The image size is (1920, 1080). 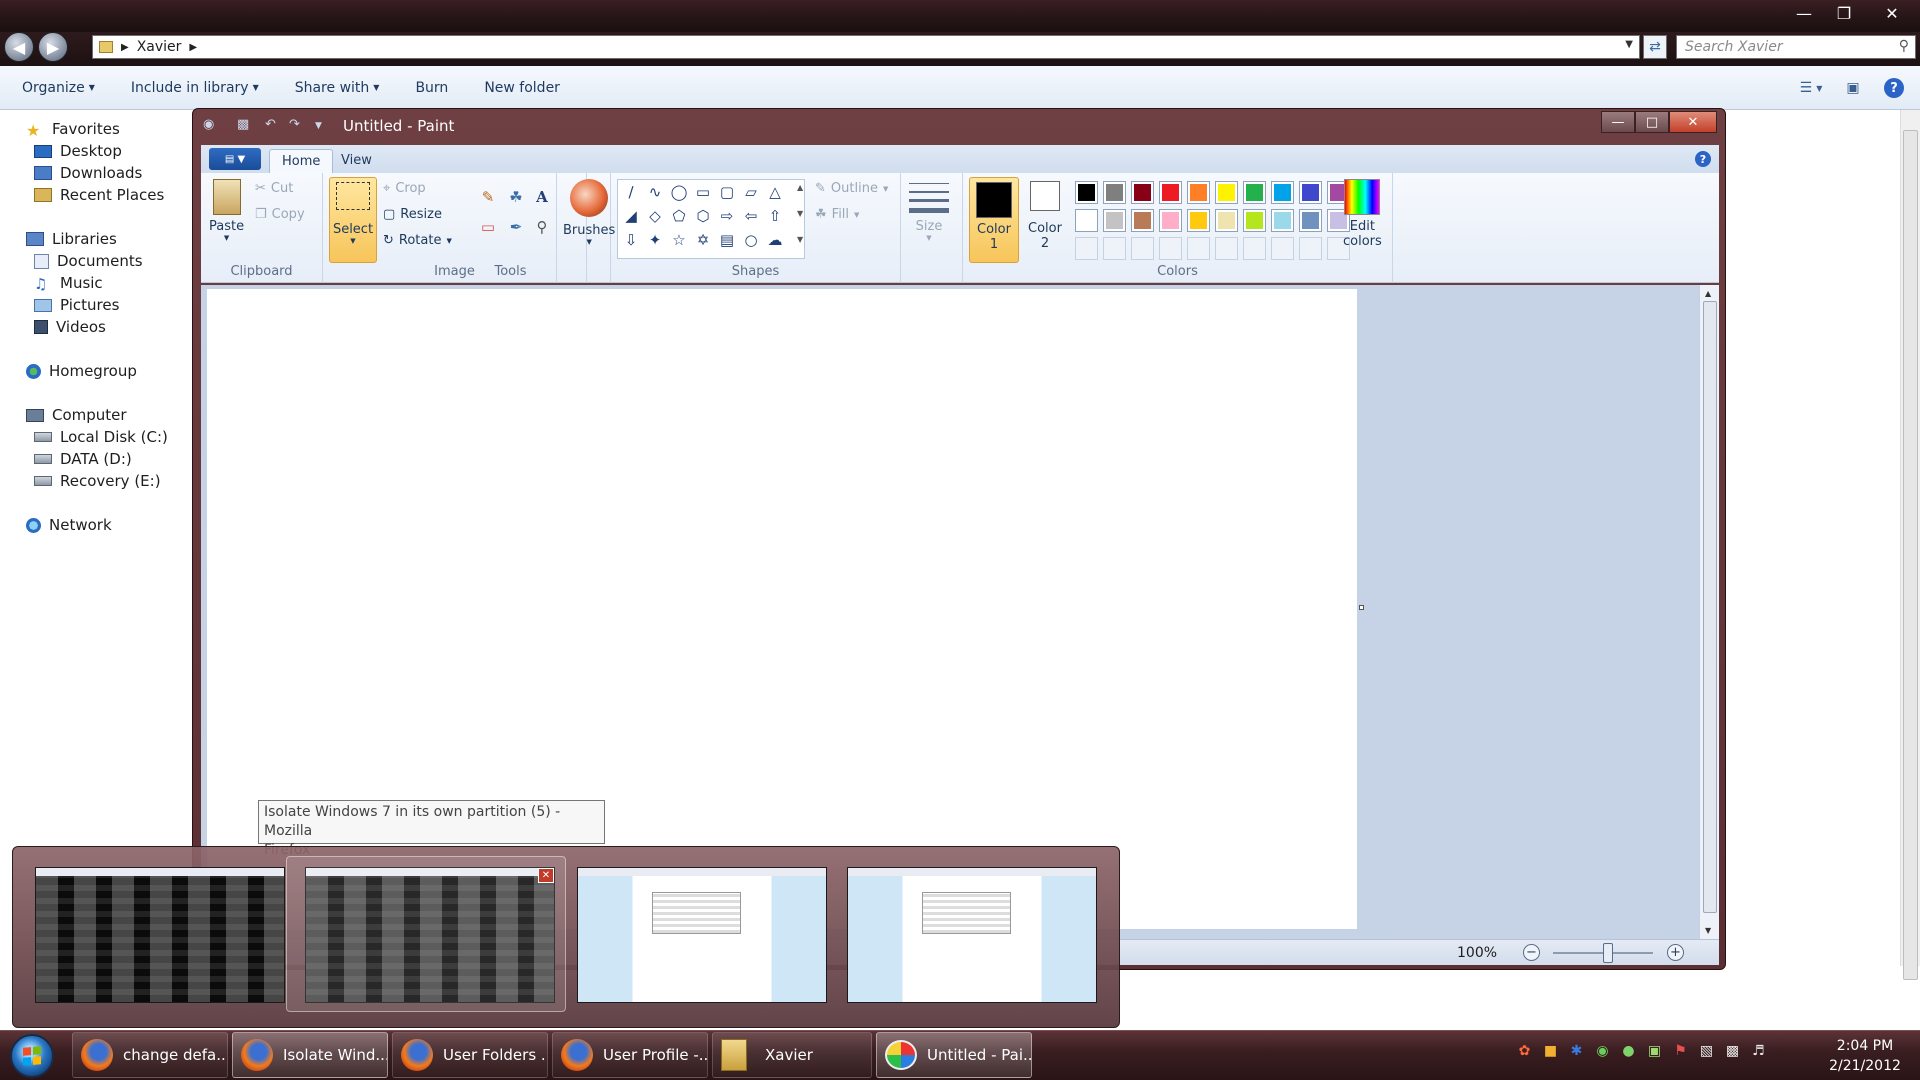 I want to click on nav-documents: Documents, so click(x=88, y=261).